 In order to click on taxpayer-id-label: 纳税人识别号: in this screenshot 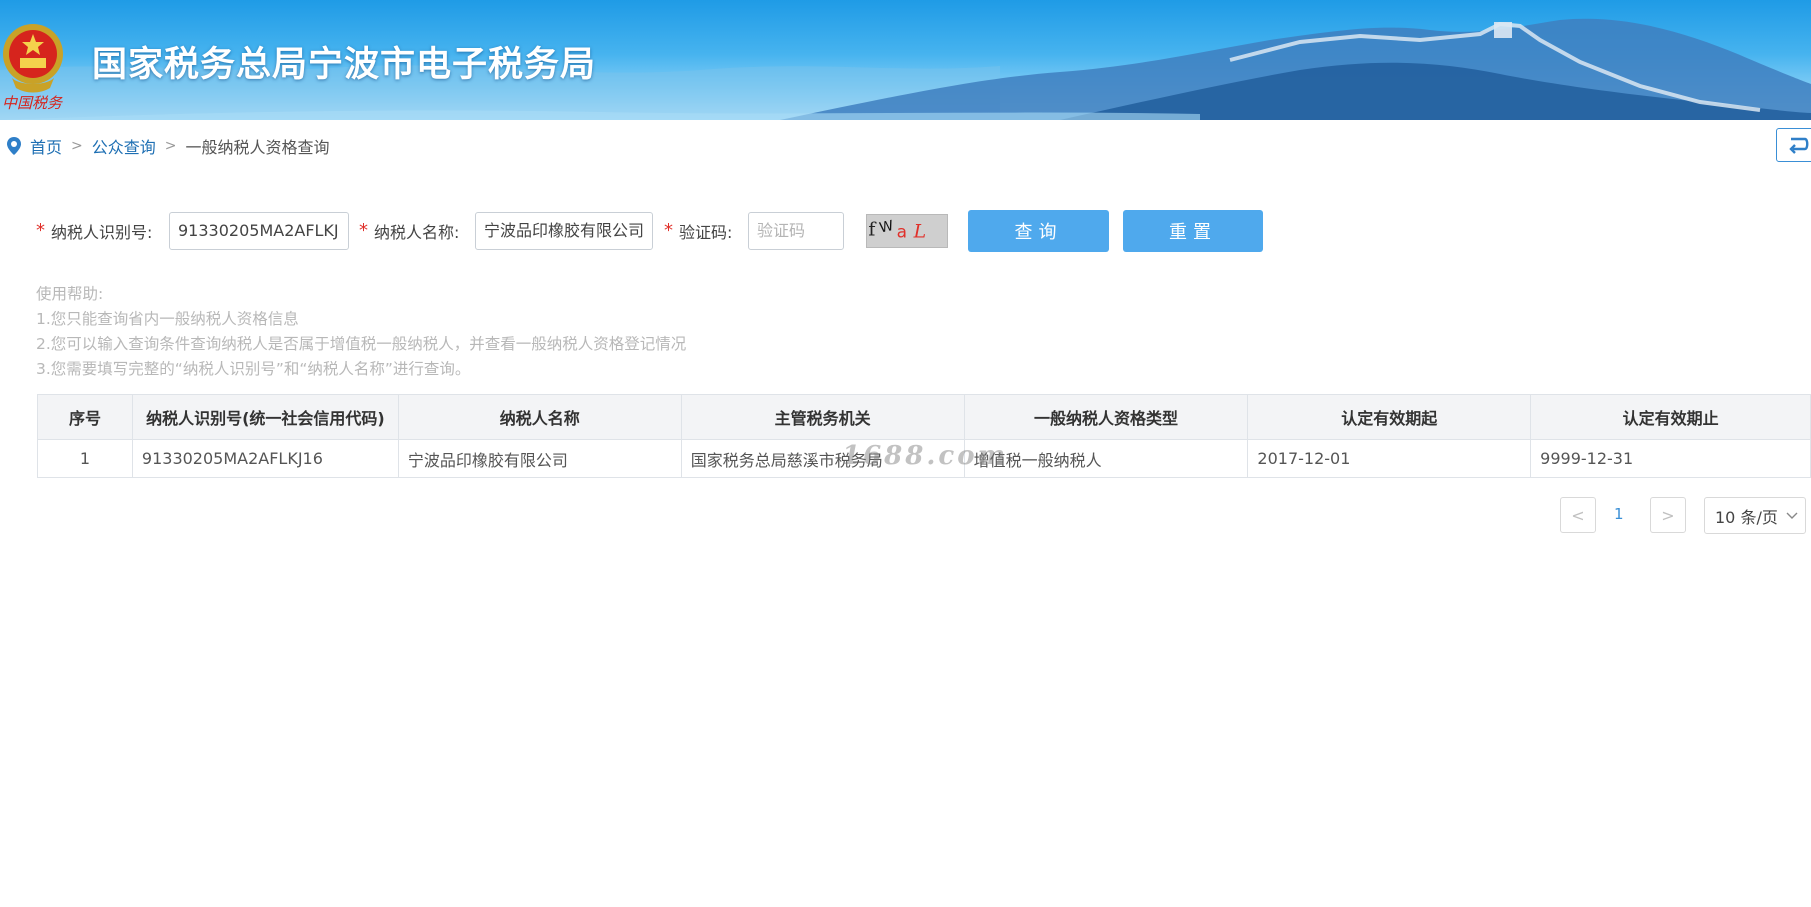, I will do `click(102, 232)`.